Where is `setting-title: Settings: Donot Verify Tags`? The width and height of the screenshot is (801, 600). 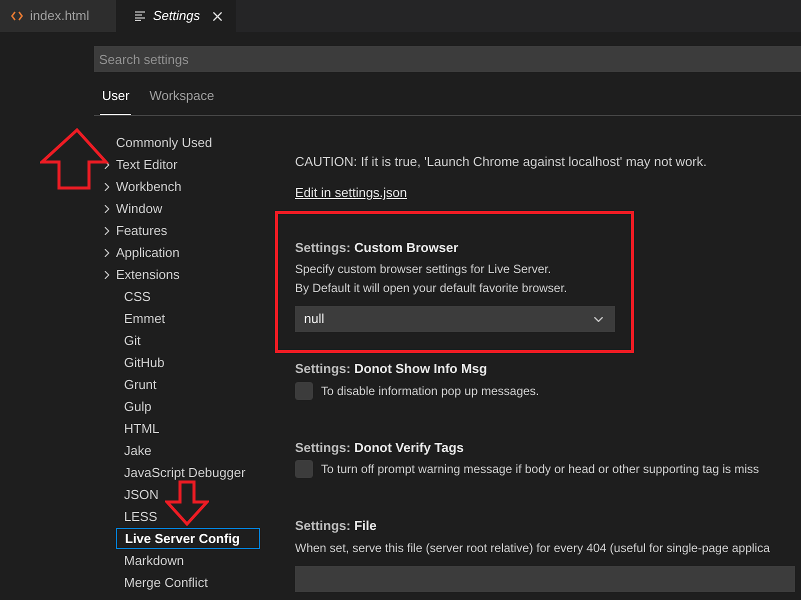
setting-title: Settings: Donot Verify Tags is located at coordinates (380, 447).